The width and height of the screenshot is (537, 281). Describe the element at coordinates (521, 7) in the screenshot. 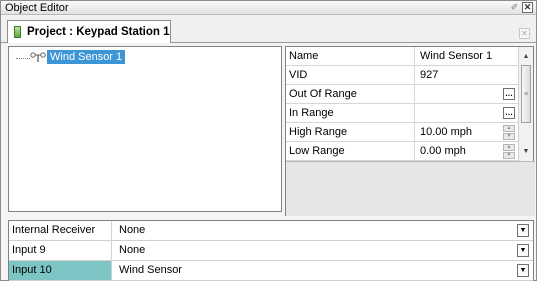

I see `title-bar-buttons: ✐ ✕` at that location.